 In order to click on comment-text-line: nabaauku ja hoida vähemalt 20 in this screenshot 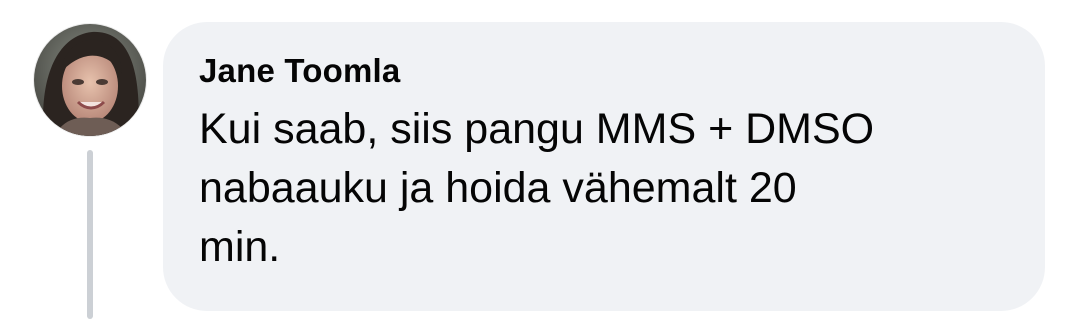, I will do `click(498, 188)`.